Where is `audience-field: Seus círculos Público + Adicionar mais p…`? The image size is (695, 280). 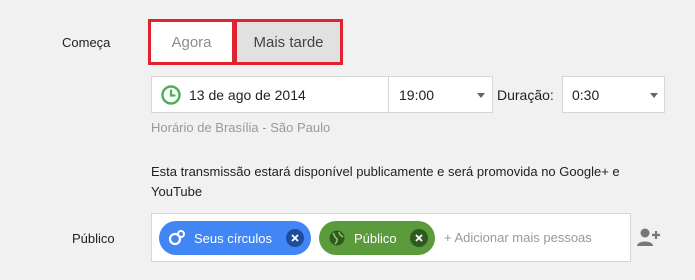
audience-field: Seus círculos Público + Adicionar mais p… is located at coordinates (391, 237).